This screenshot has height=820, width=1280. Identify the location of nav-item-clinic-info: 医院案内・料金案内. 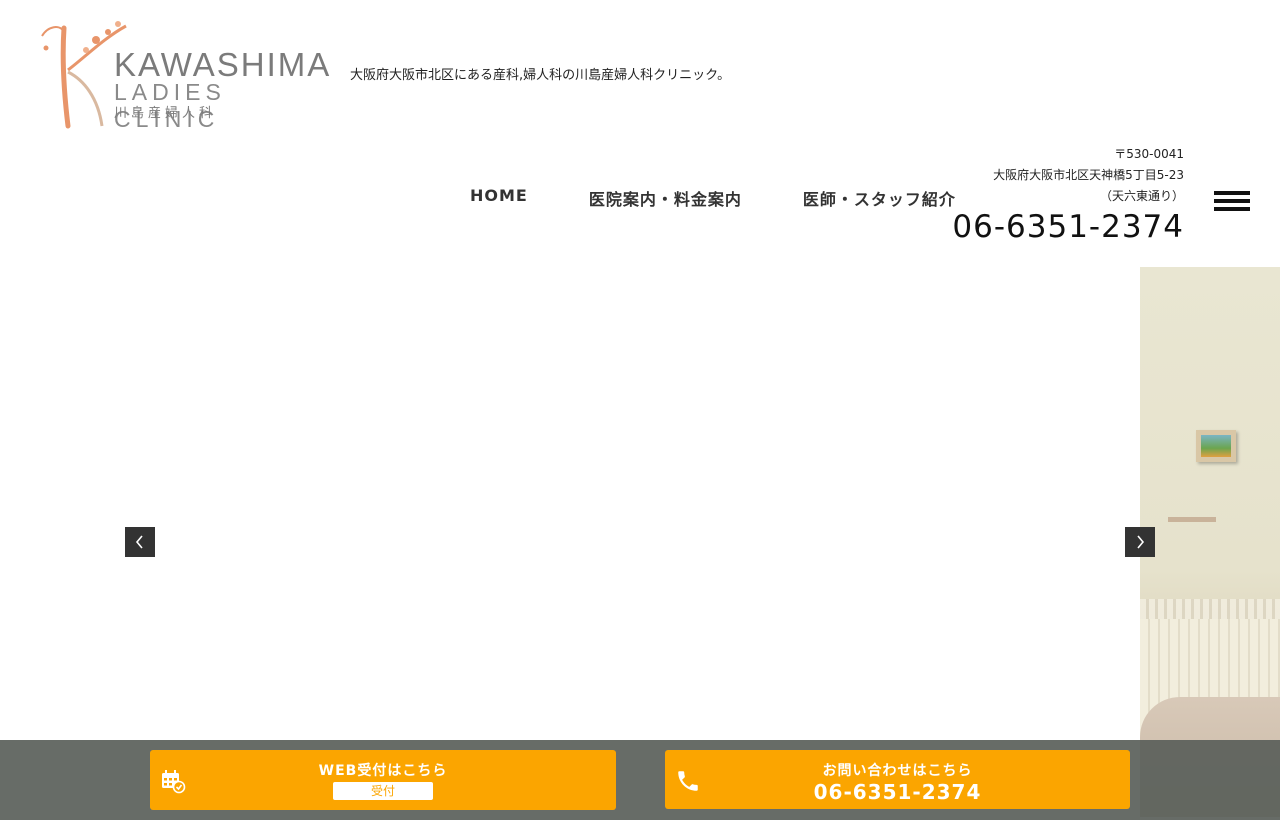
(665, 198).